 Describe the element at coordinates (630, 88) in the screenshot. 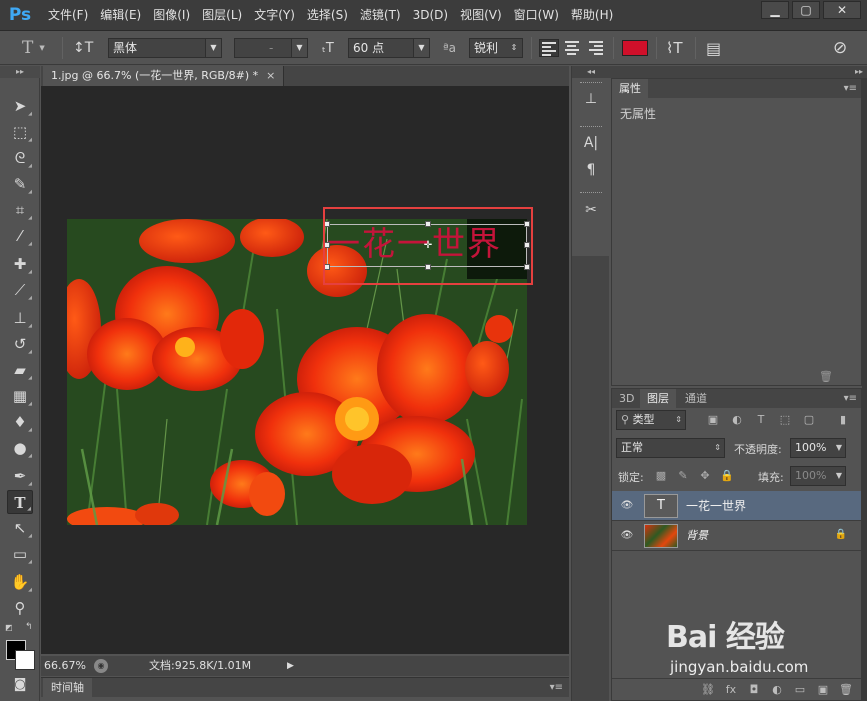

I see `tab-properties: 属性` at that location.